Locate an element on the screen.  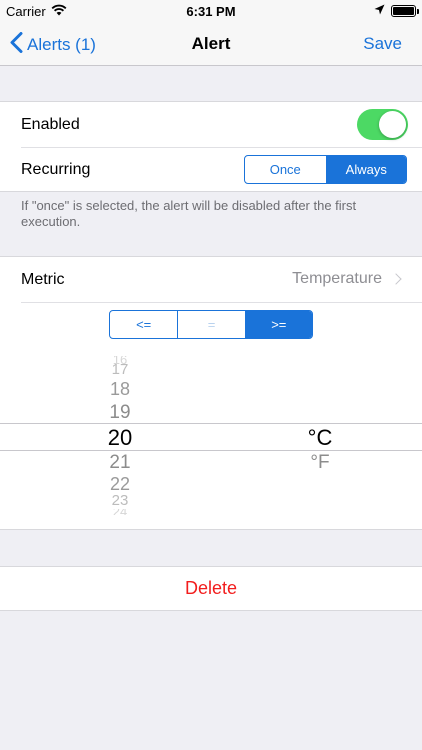
status-bar: Carrier 6:31 PM is located at coordinates (211, 11).